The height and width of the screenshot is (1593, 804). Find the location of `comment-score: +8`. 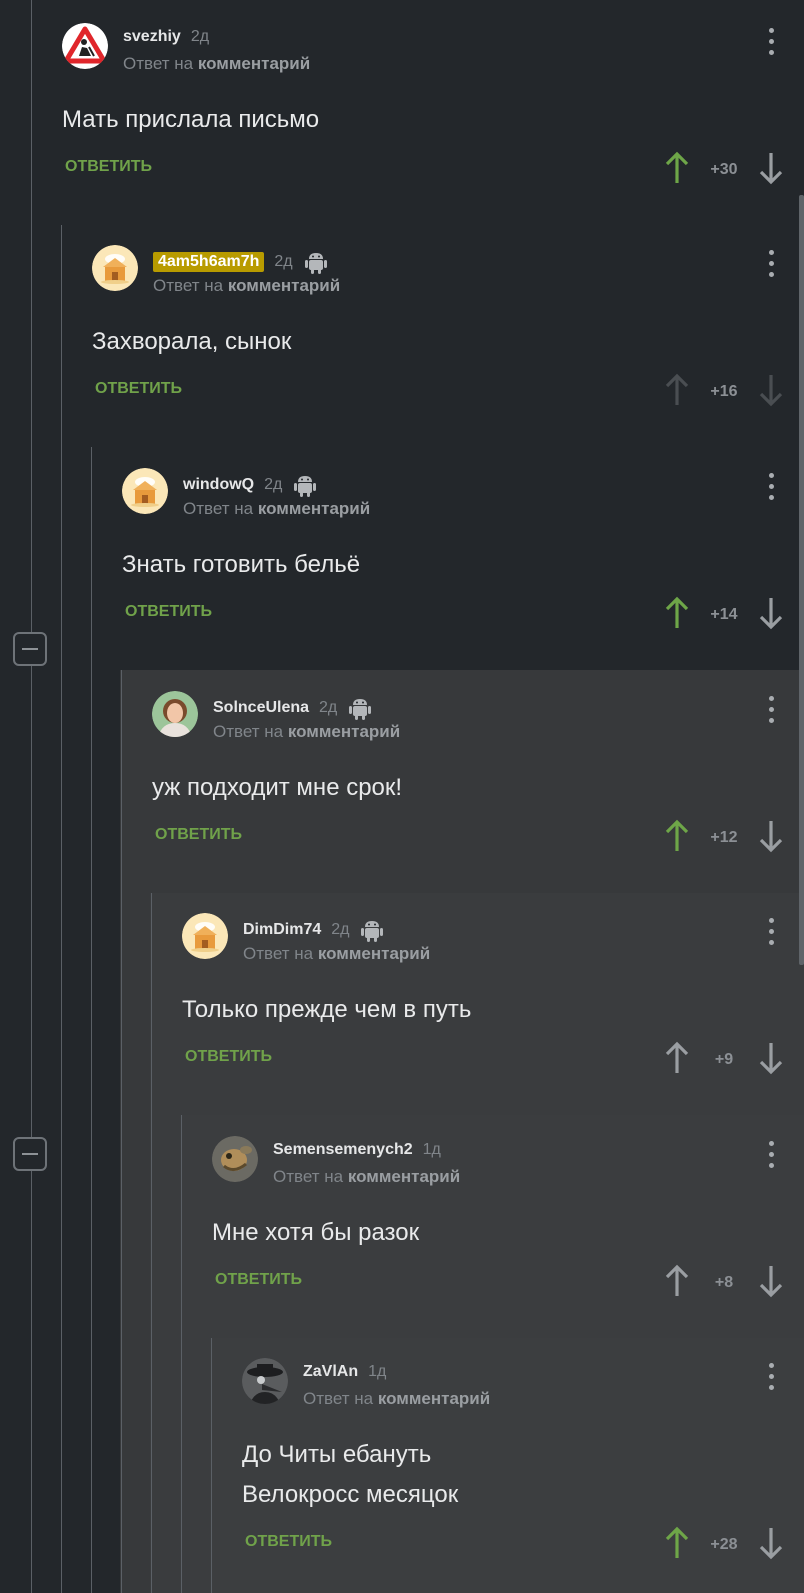

comment-score: +8 is located at coordinates (724, 1282).